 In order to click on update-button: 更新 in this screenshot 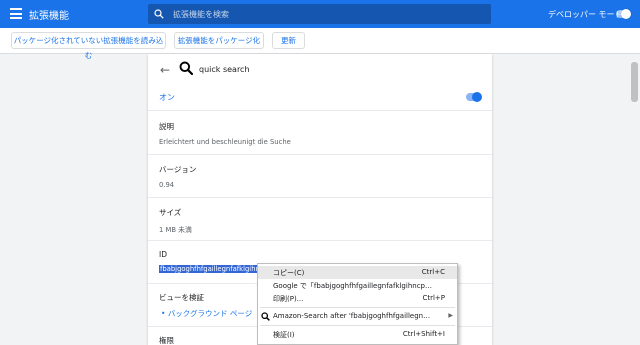, I will do `click(288, 40)`.